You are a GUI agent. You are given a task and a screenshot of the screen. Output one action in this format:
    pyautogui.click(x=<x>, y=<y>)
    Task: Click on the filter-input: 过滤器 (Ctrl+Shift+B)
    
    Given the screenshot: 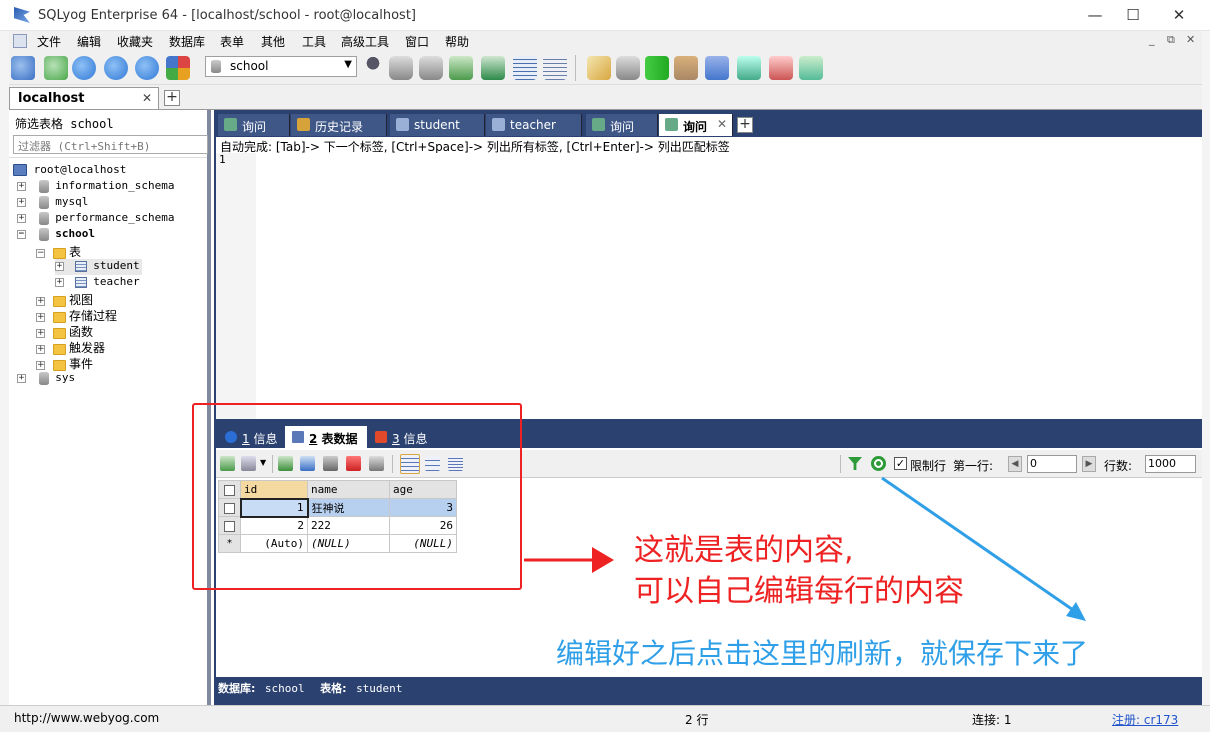 What is the action you would take?
    pyautogui.click(x=110, y=144)
    